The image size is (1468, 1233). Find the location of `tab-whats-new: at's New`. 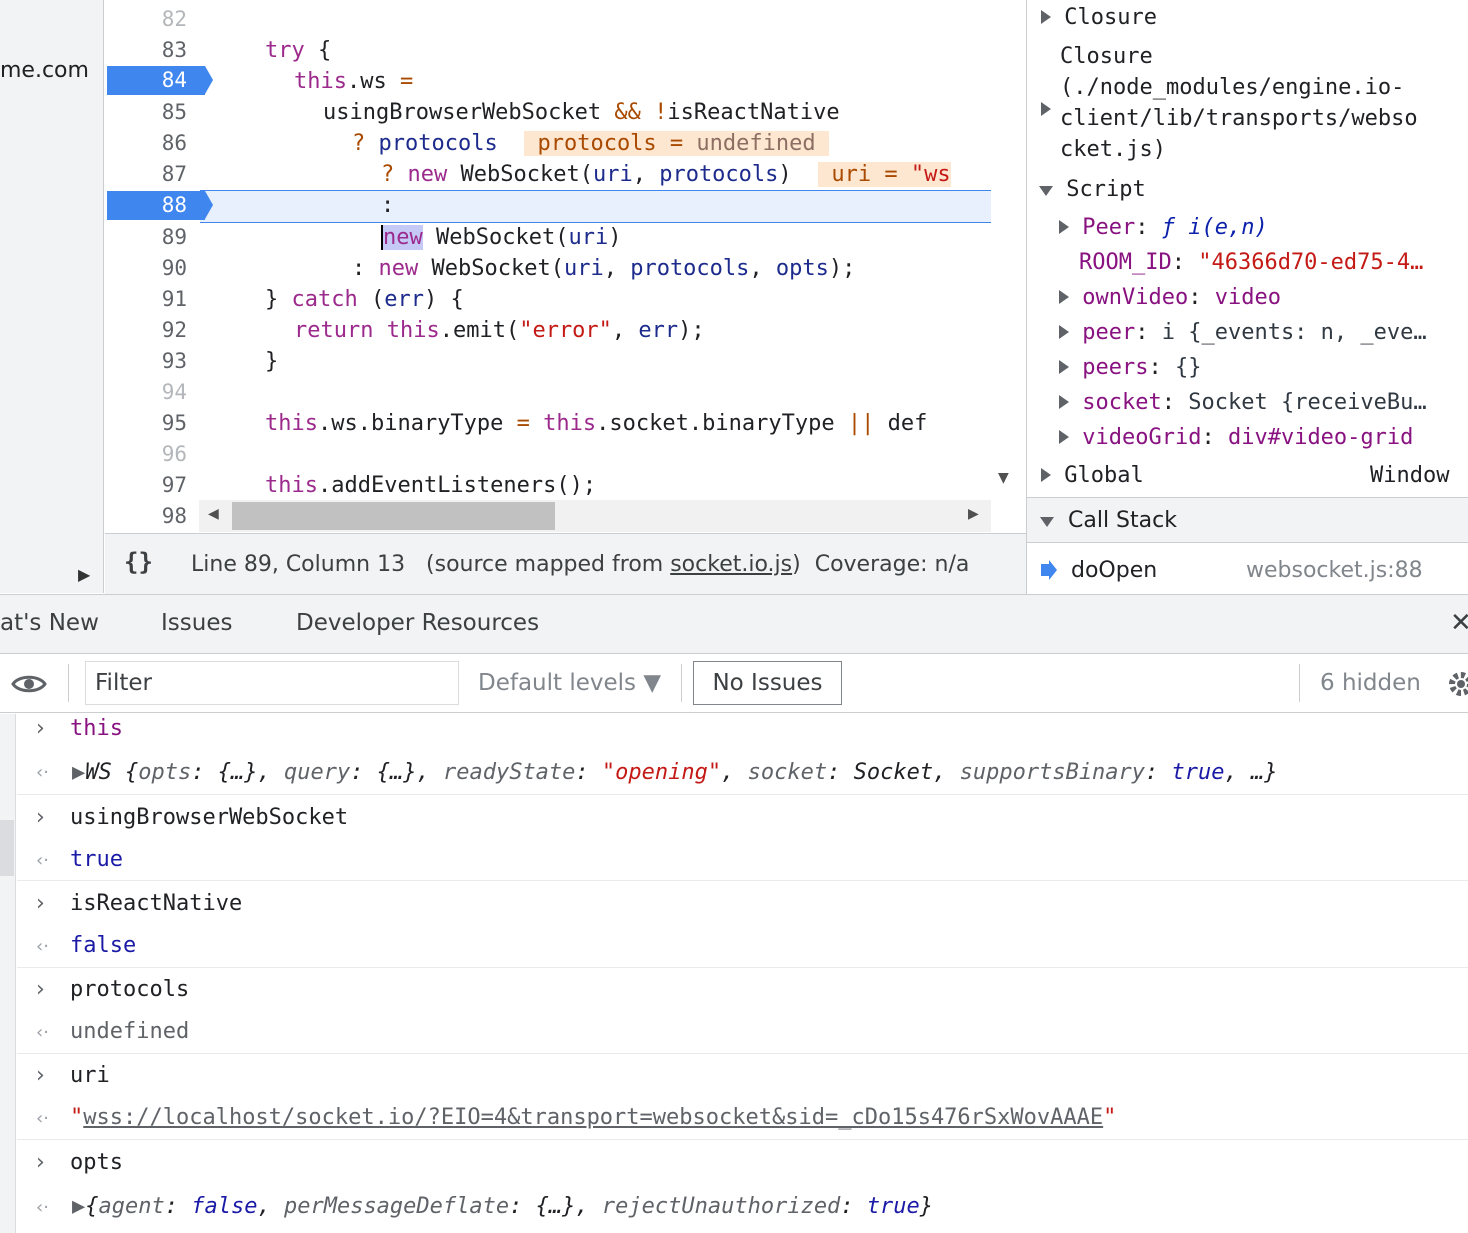

tab-whats-new: at's New is located at coordinates (49, 623).